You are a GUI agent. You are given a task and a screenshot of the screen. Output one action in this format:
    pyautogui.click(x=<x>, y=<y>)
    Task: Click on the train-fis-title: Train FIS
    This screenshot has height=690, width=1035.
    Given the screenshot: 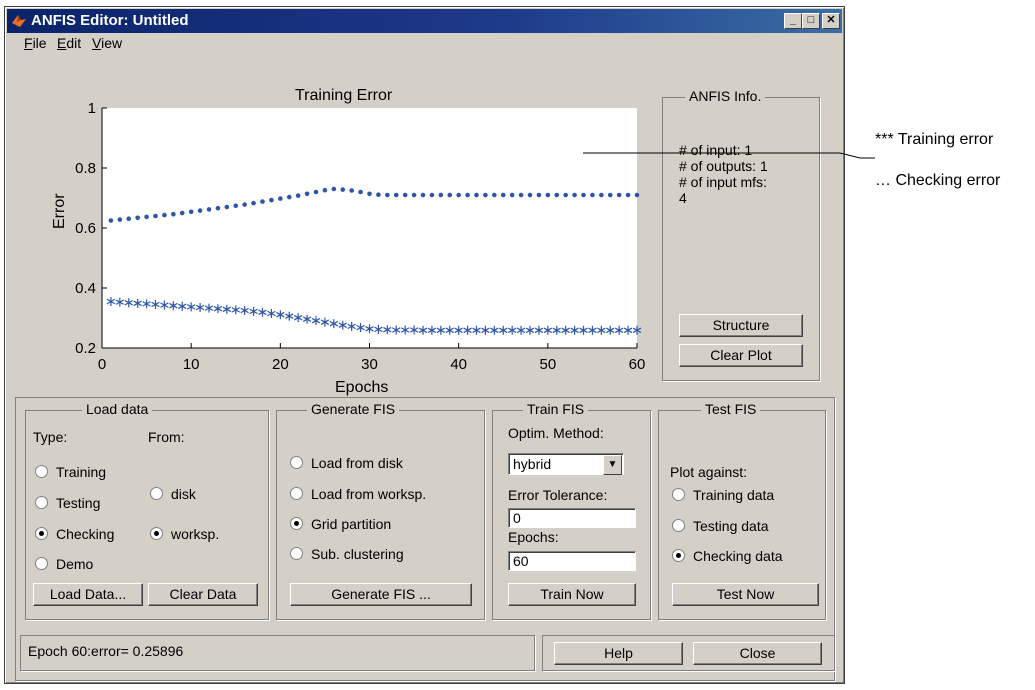 What is the action you would take?
    pyautogui.click(x=556, y=409)
    